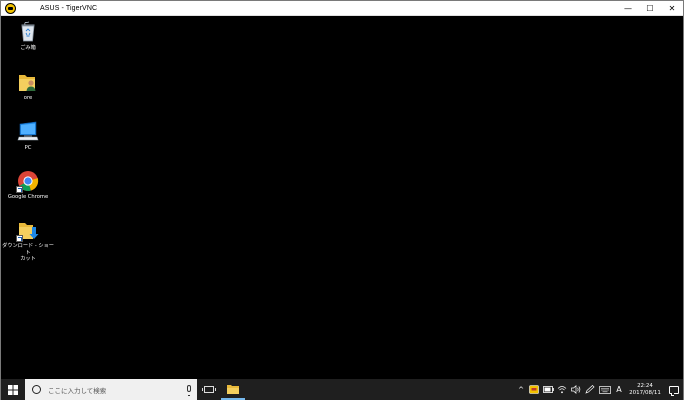  Describe the element at coordinates (189, 390) in the screenshot. I see `microphone-icon` at that location.